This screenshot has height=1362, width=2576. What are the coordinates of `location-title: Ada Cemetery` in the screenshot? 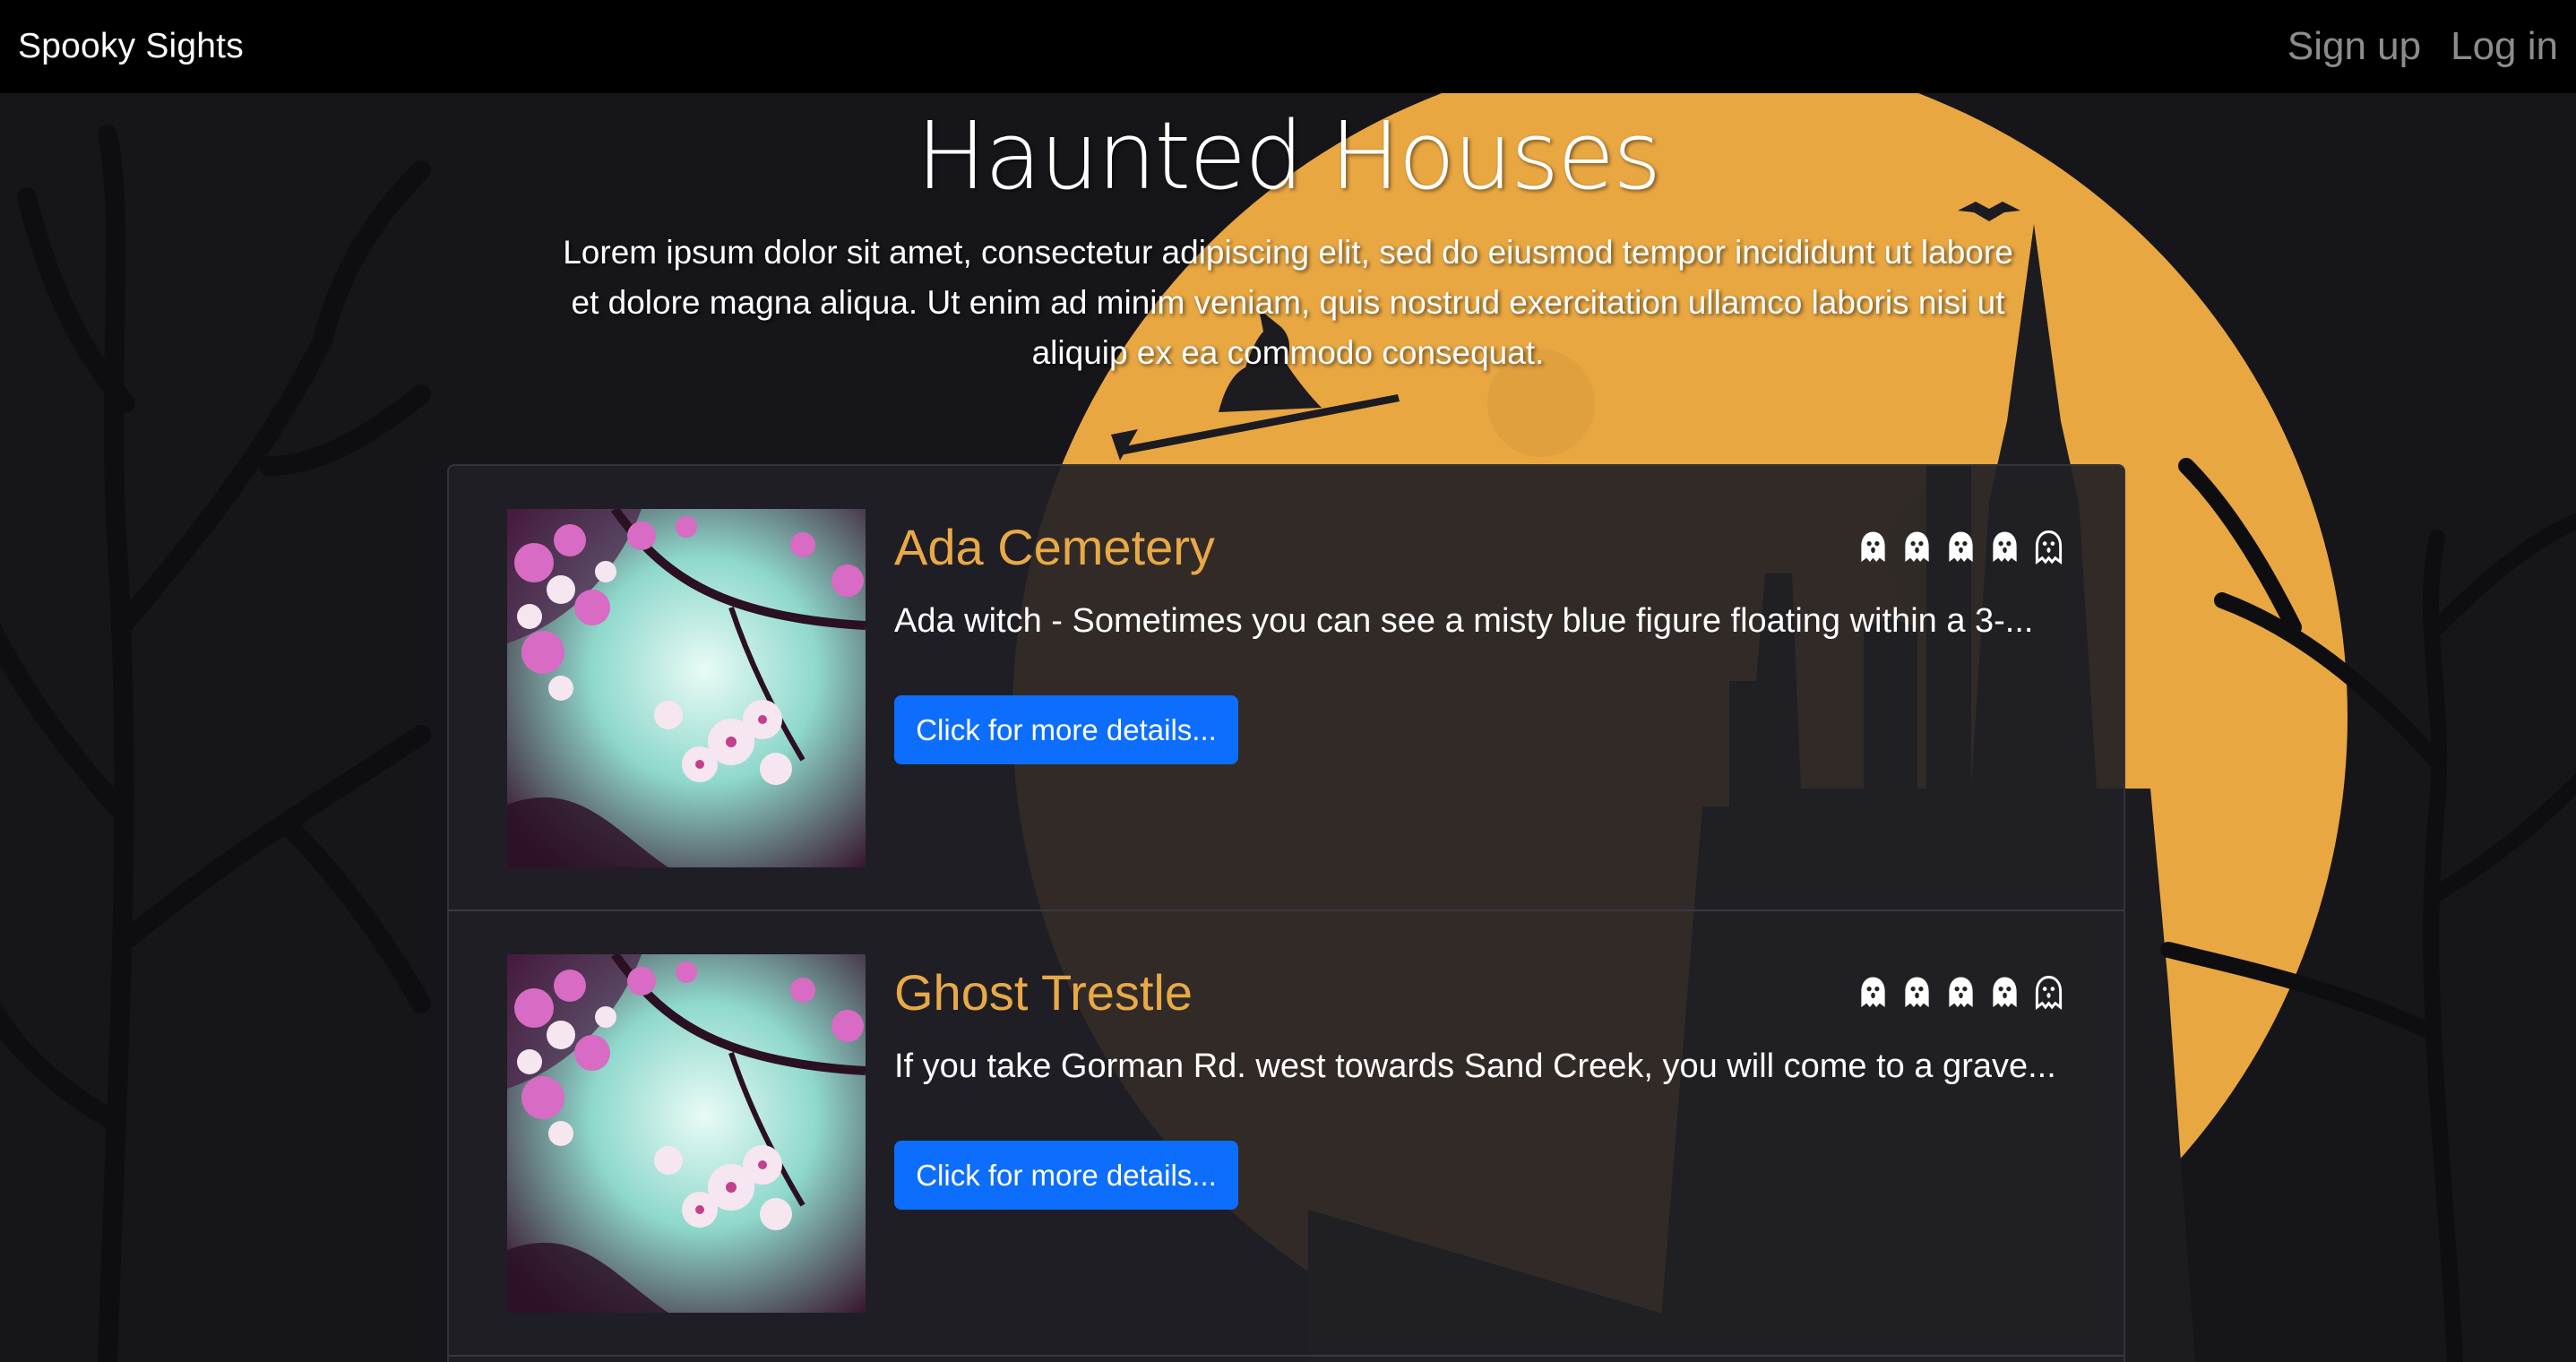 It's located at (1055, 547).